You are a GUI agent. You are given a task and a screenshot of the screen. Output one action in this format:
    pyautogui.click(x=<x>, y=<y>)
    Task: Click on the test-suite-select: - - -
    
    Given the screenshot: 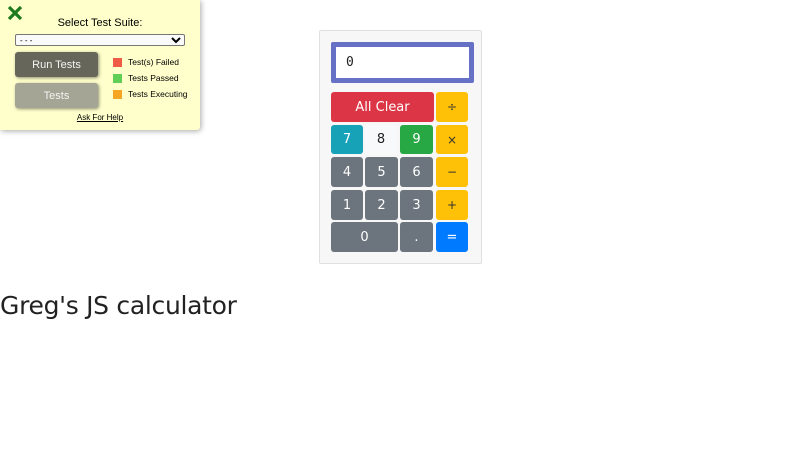 What is the action you would take?
    pyautogui.click(x=100, y=40)
    